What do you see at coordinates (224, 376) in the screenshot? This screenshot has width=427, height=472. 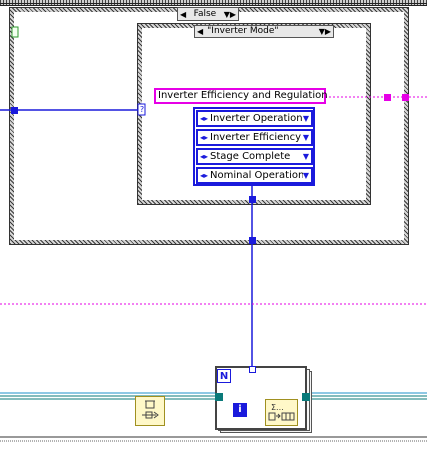 I see `loop-count-terminal: N` at bounding box center [224, 376].